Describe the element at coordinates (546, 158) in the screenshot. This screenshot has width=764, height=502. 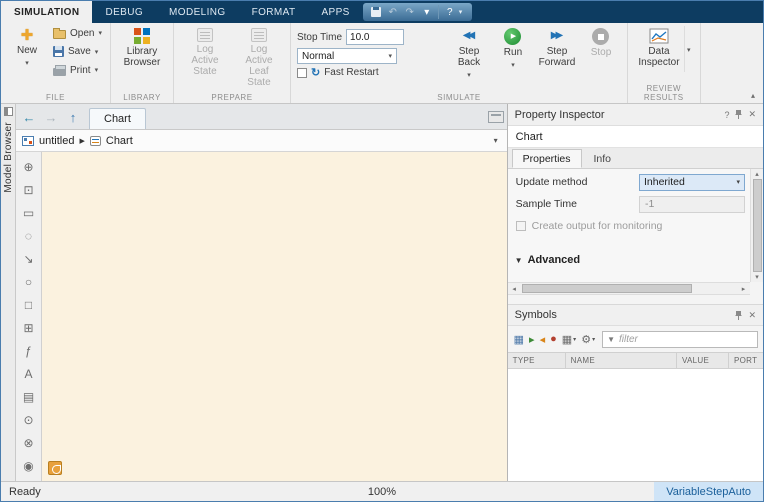
I see `tab-properties: Properties` at that location.